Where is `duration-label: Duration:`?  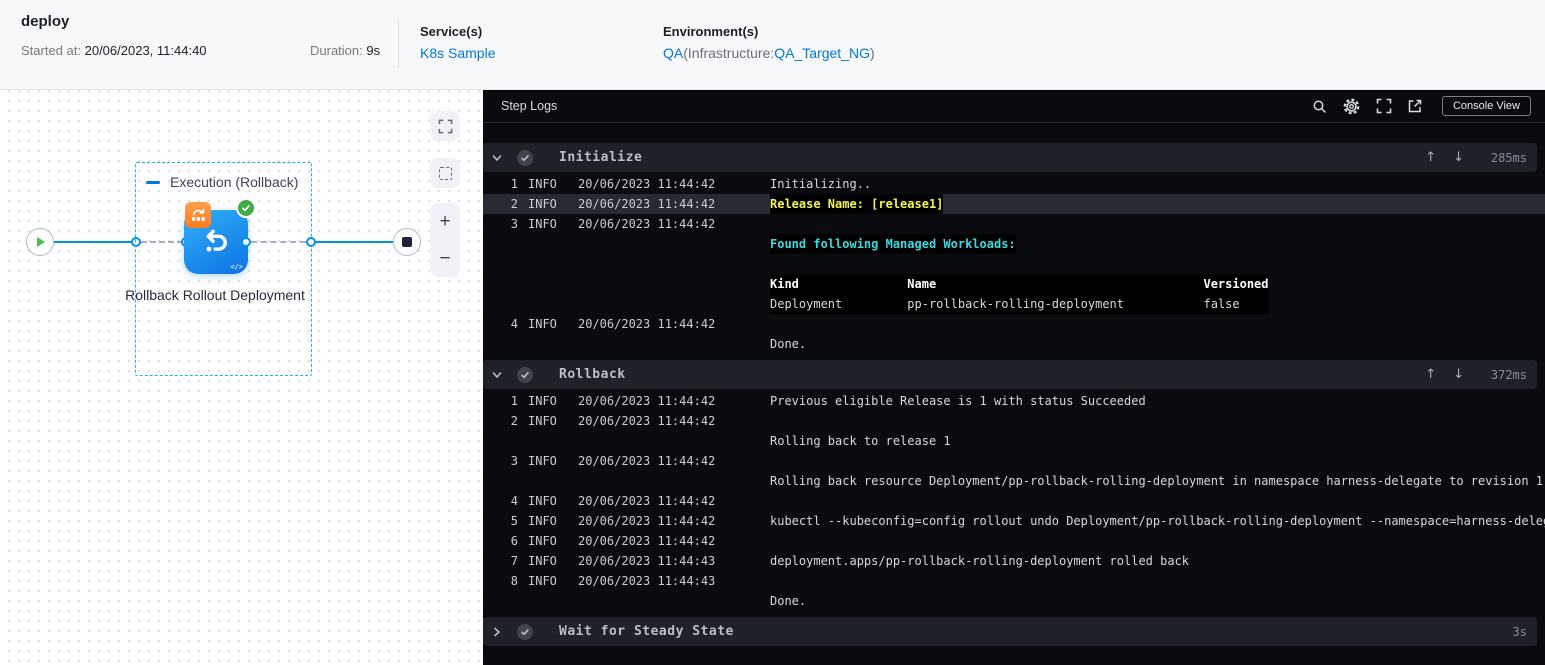
duration-label: Duration: is located at coordinates (336, 50).